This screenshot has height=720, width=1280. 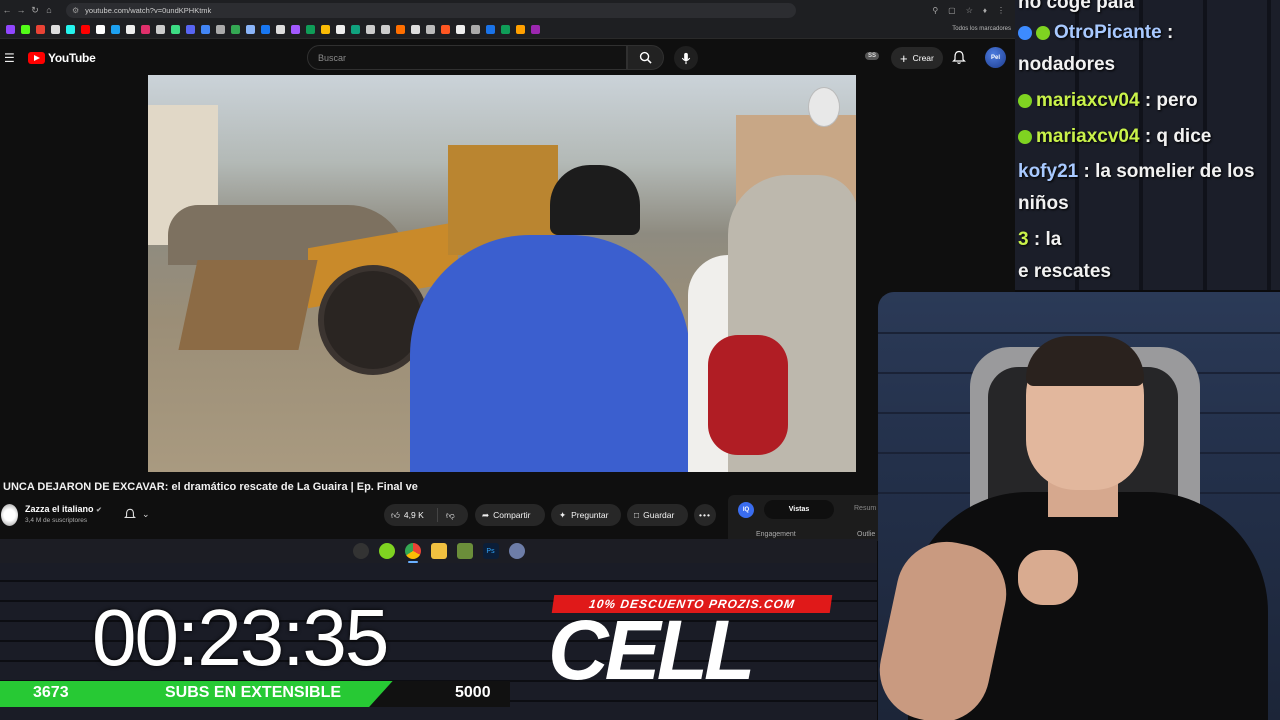 What do you see at coordinates (75, 10) in the screenshot?
I see `site-info-icon: ⚙` at bounding box center [75, 10].